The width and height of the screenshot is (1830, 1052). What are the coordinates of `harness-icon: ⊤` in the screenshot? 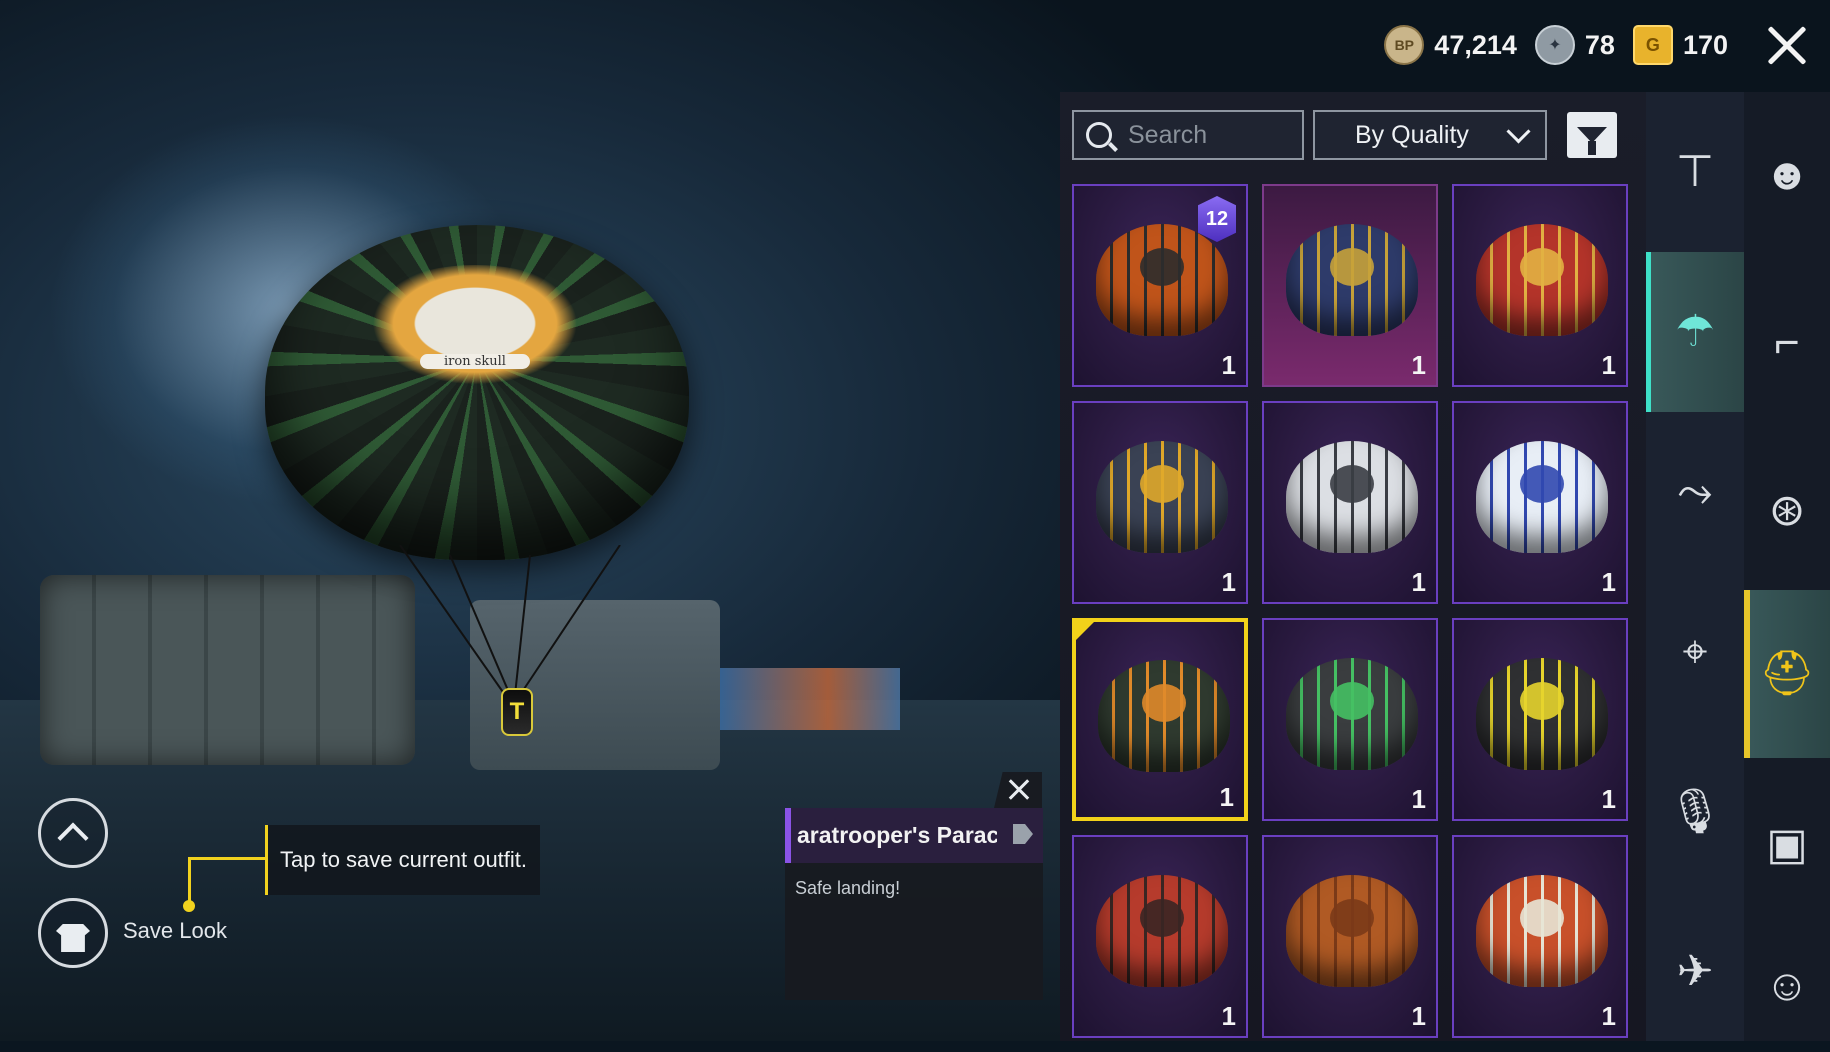 It's located at (1695, 171).